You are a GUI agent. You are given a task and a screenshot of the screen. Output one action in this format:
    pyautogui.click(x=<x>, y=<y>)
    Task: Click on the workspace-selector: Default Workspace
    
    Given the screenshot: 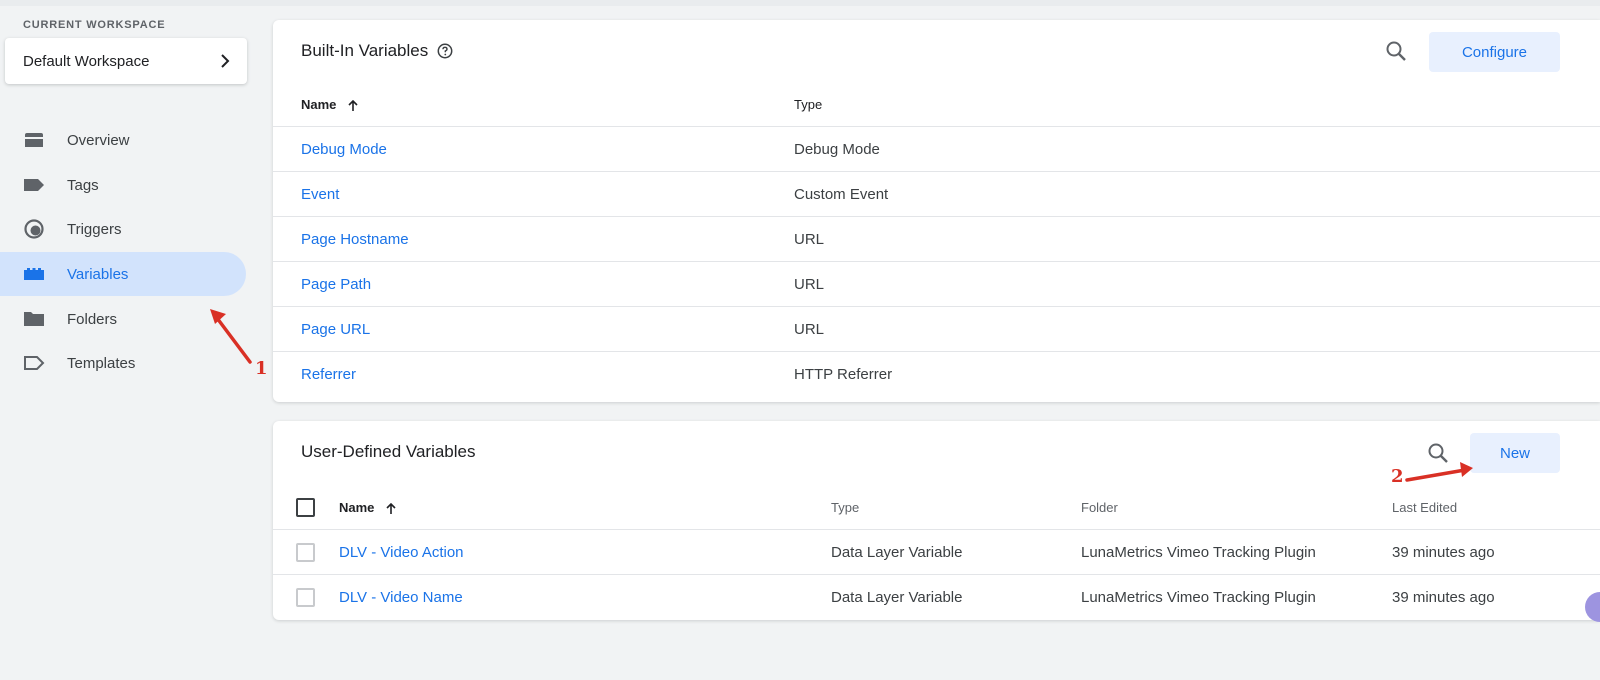 What is the action you would take?
    pyautogui.click(x=126, y=61)
    